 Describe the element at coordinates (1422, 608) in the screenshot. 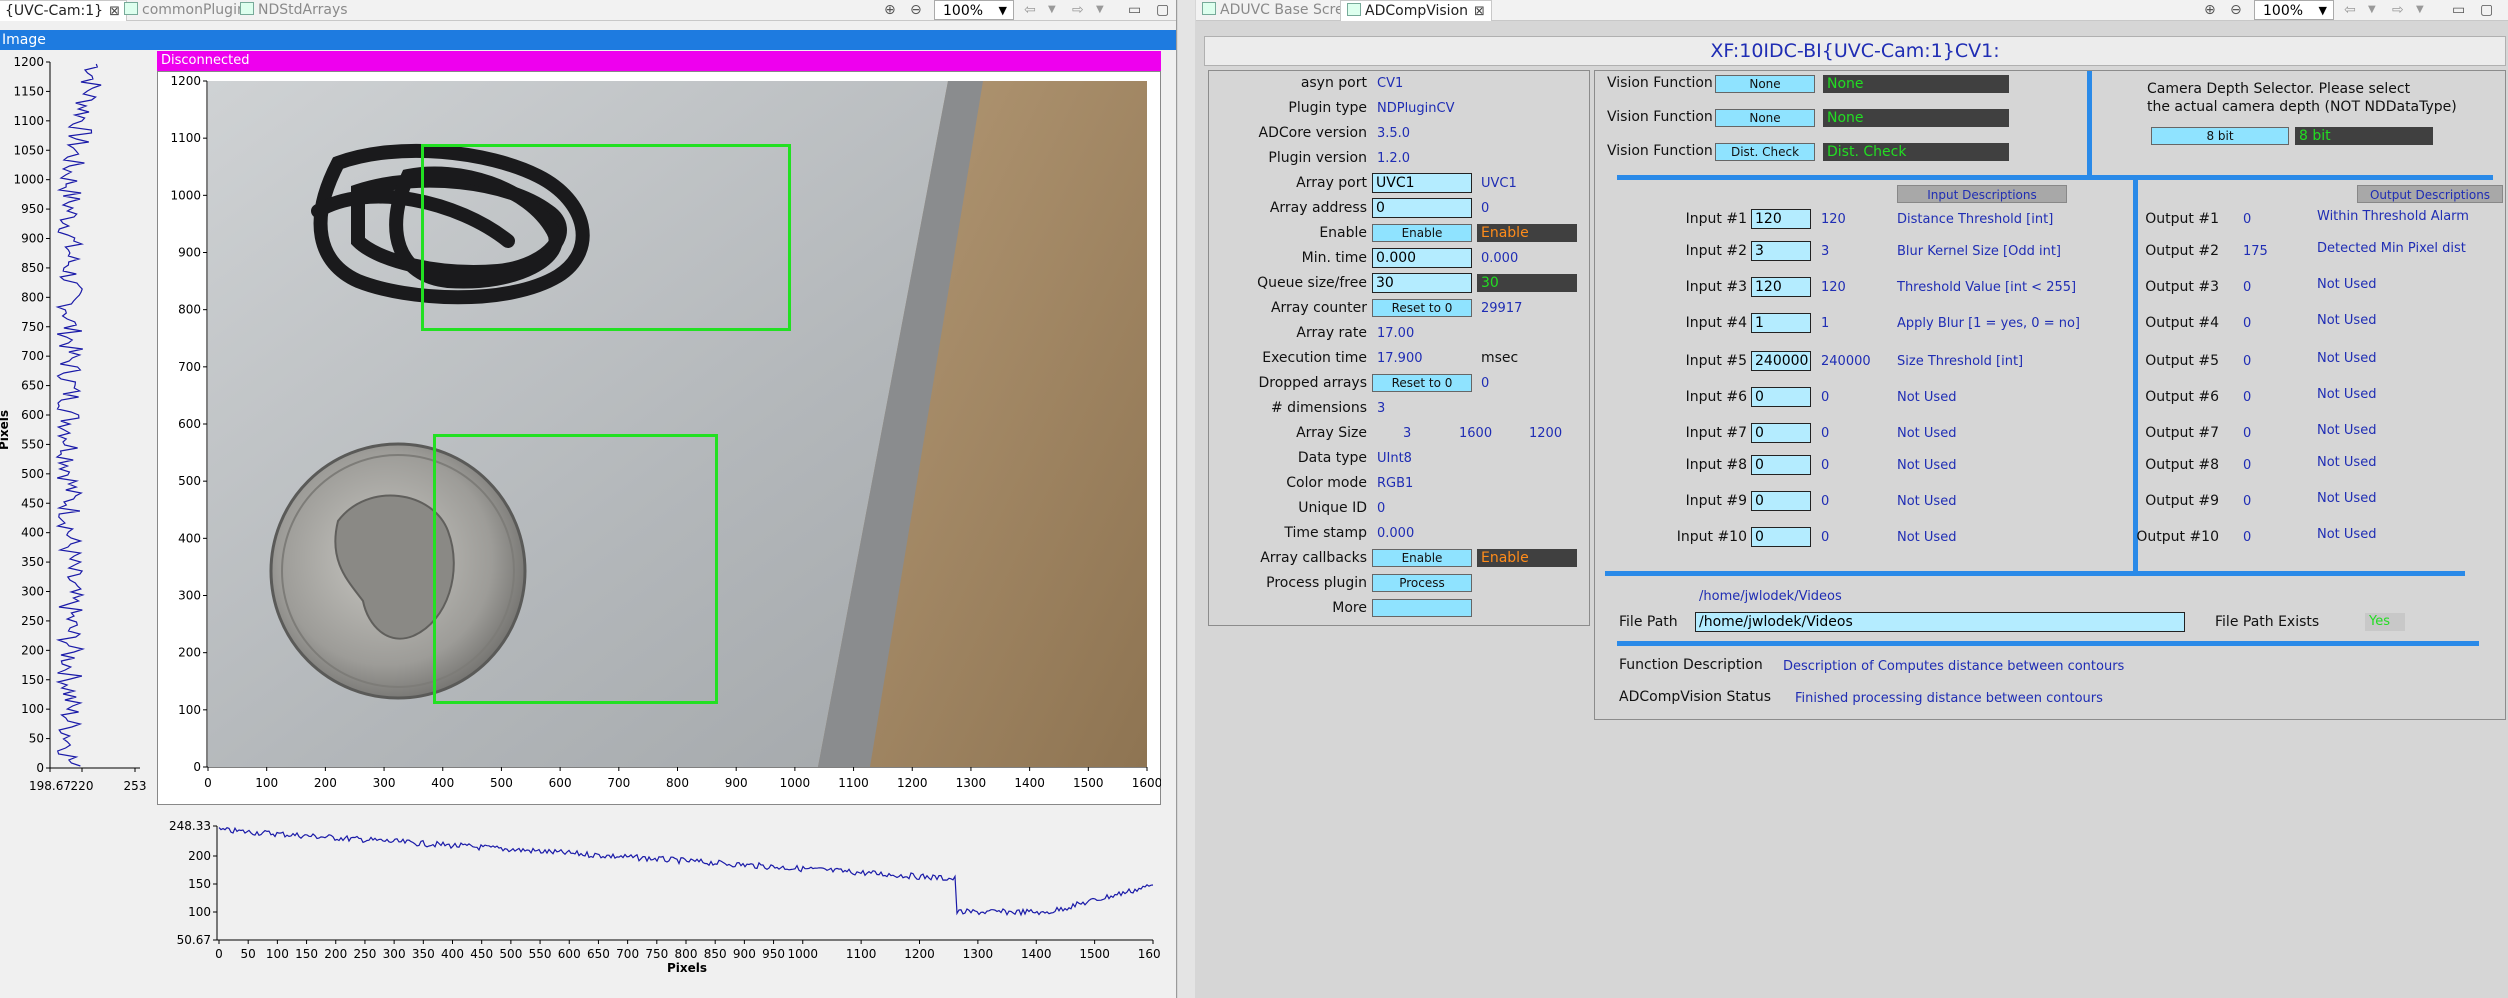

I see `more-menu-button` at that location.